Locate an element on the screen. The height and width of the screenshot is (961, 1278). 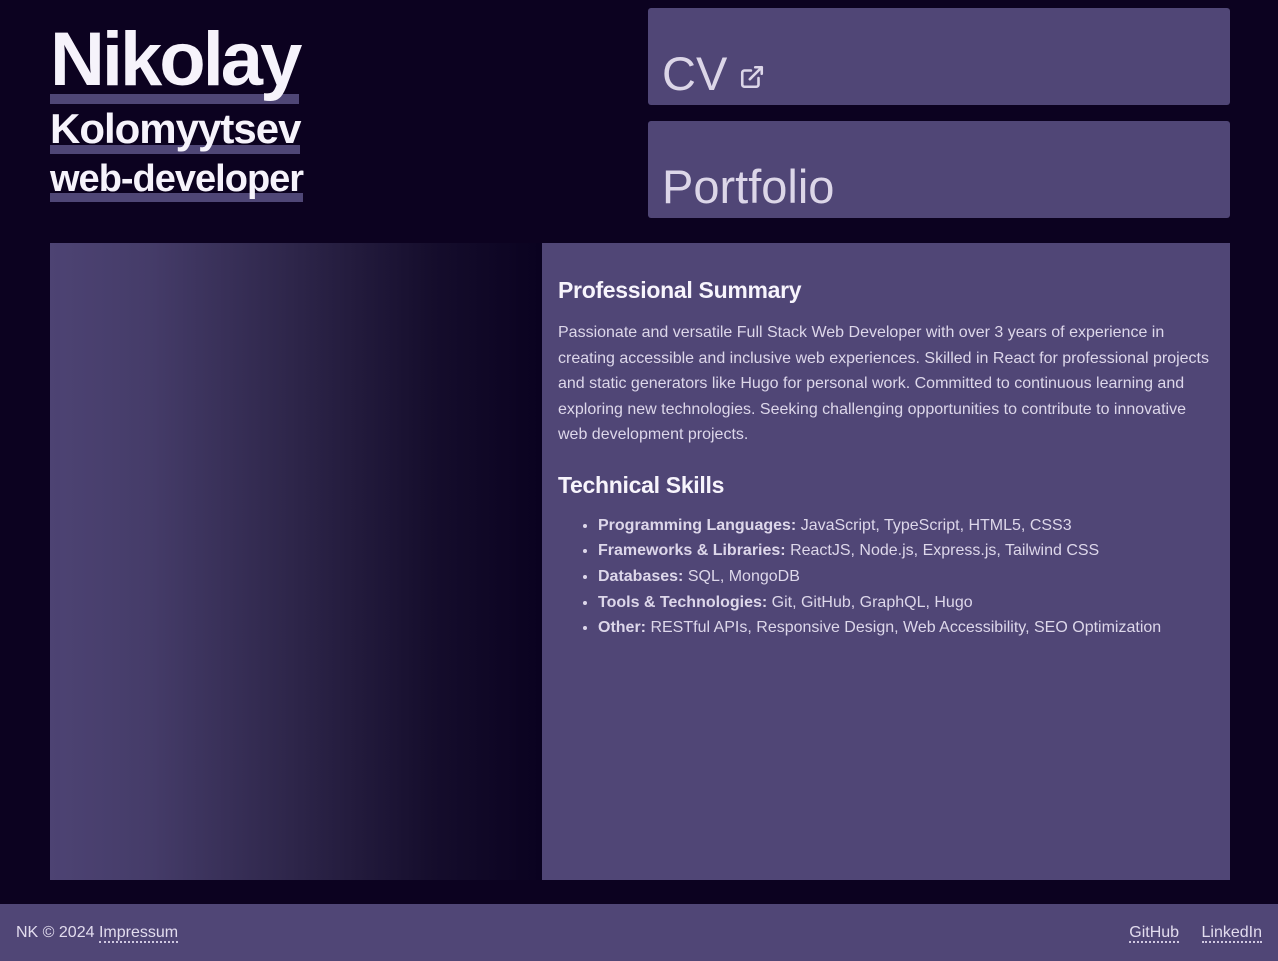
skill-category: Other: is located at coordinates (622, 628).